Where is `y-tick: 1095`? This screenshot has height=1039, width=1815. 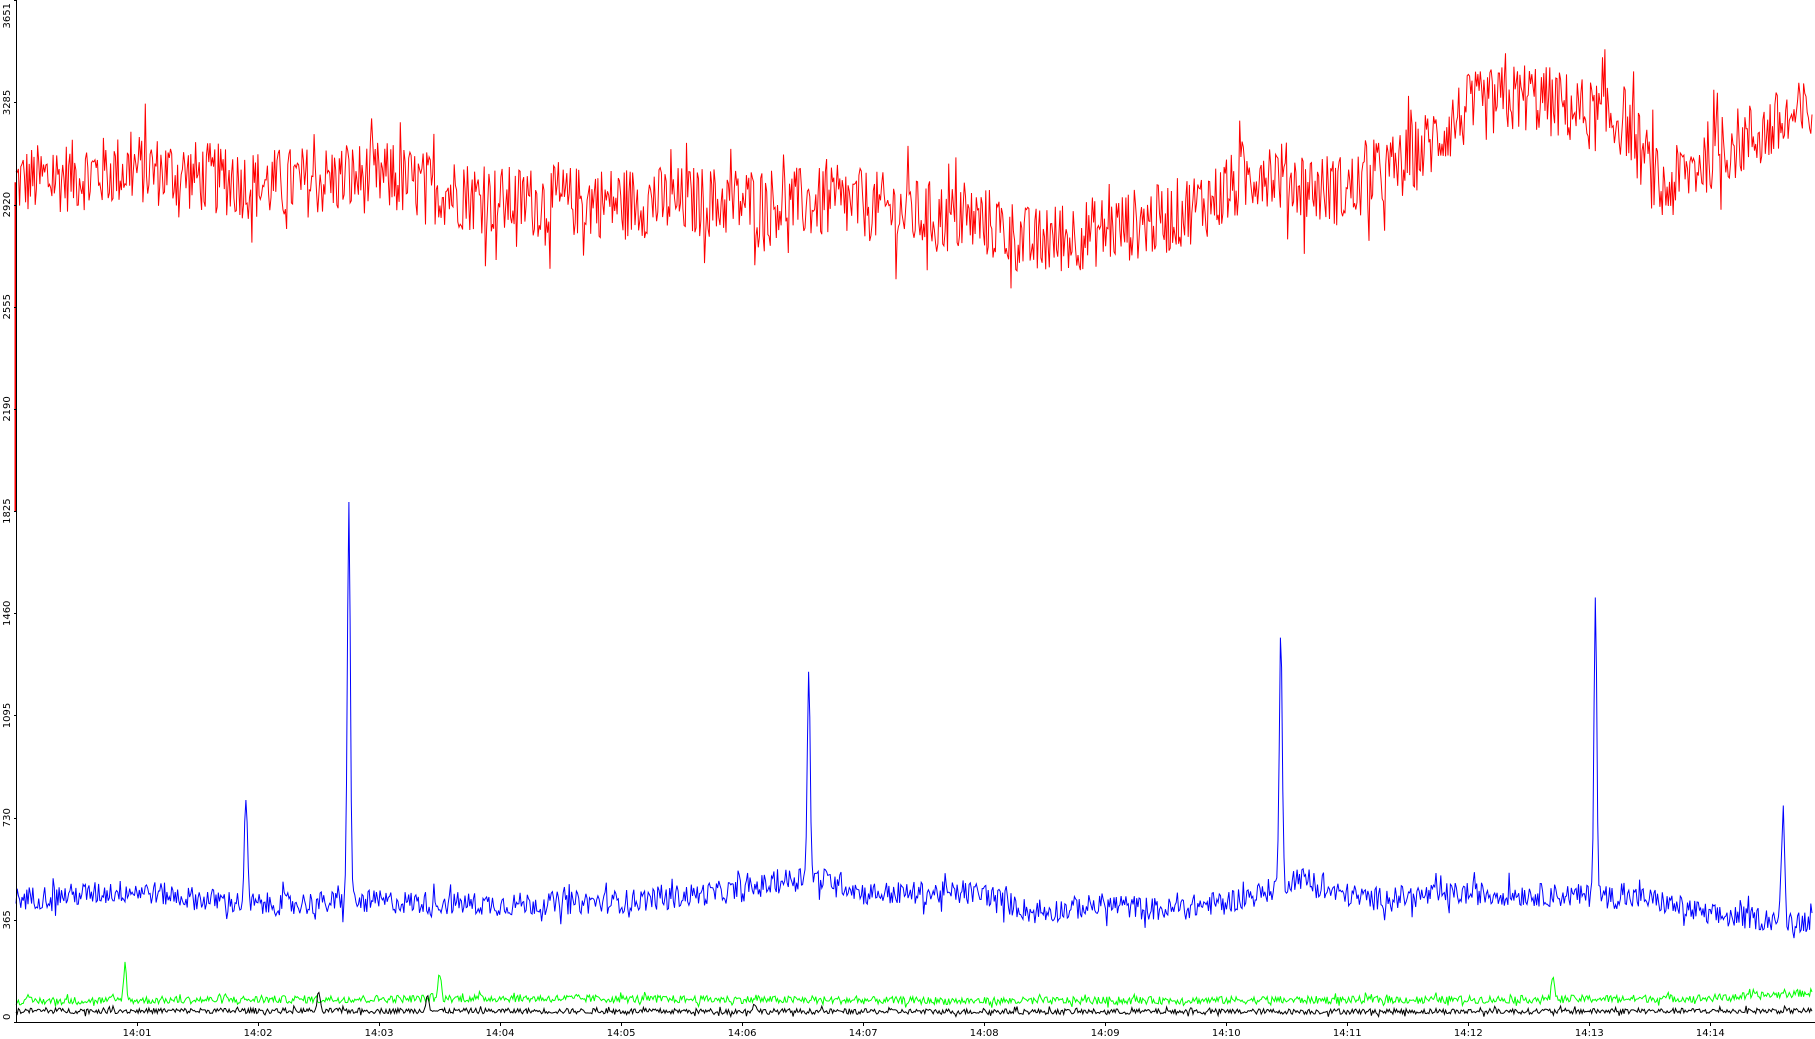 y-tick: 1095 is located at coordinates (9, 715).